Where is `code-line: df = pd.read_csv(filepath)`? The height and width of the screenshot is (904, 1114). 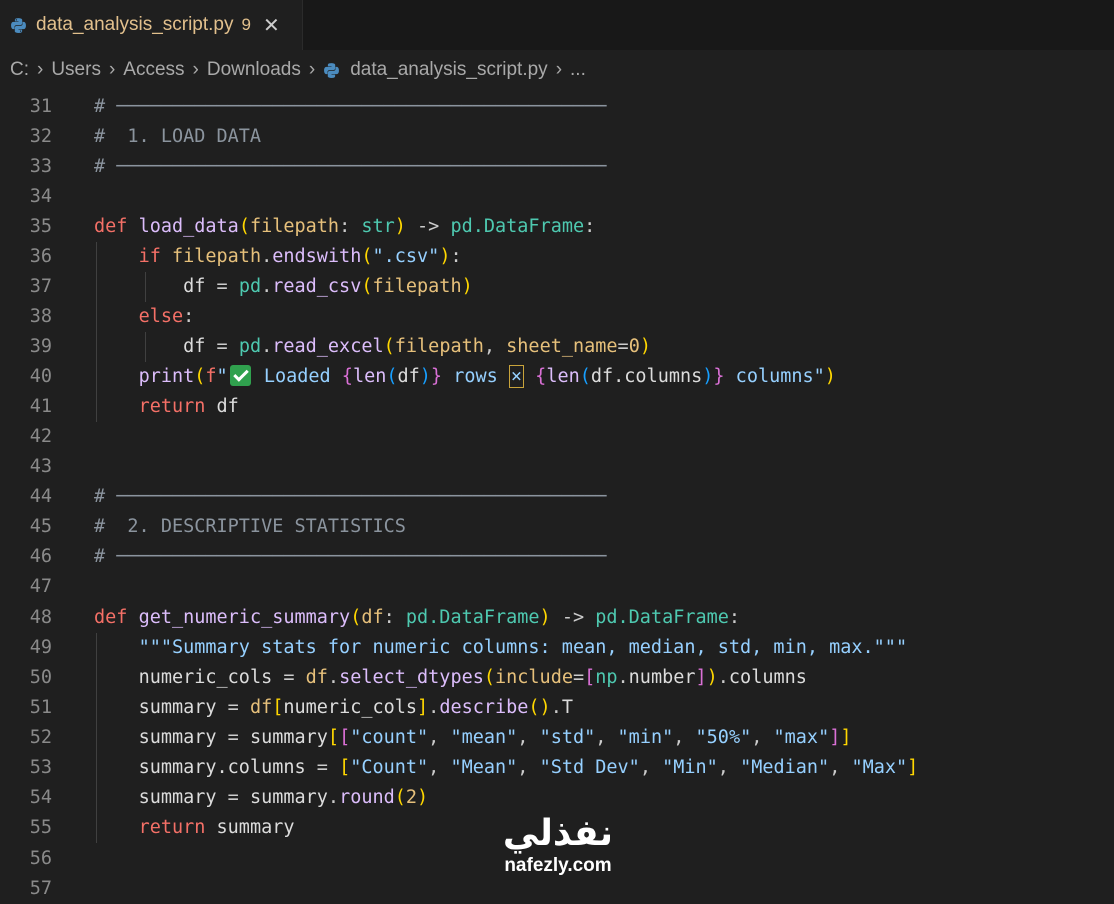
code-line: df = pd.read_csv(filepath) is located at coordinates (283, 287).